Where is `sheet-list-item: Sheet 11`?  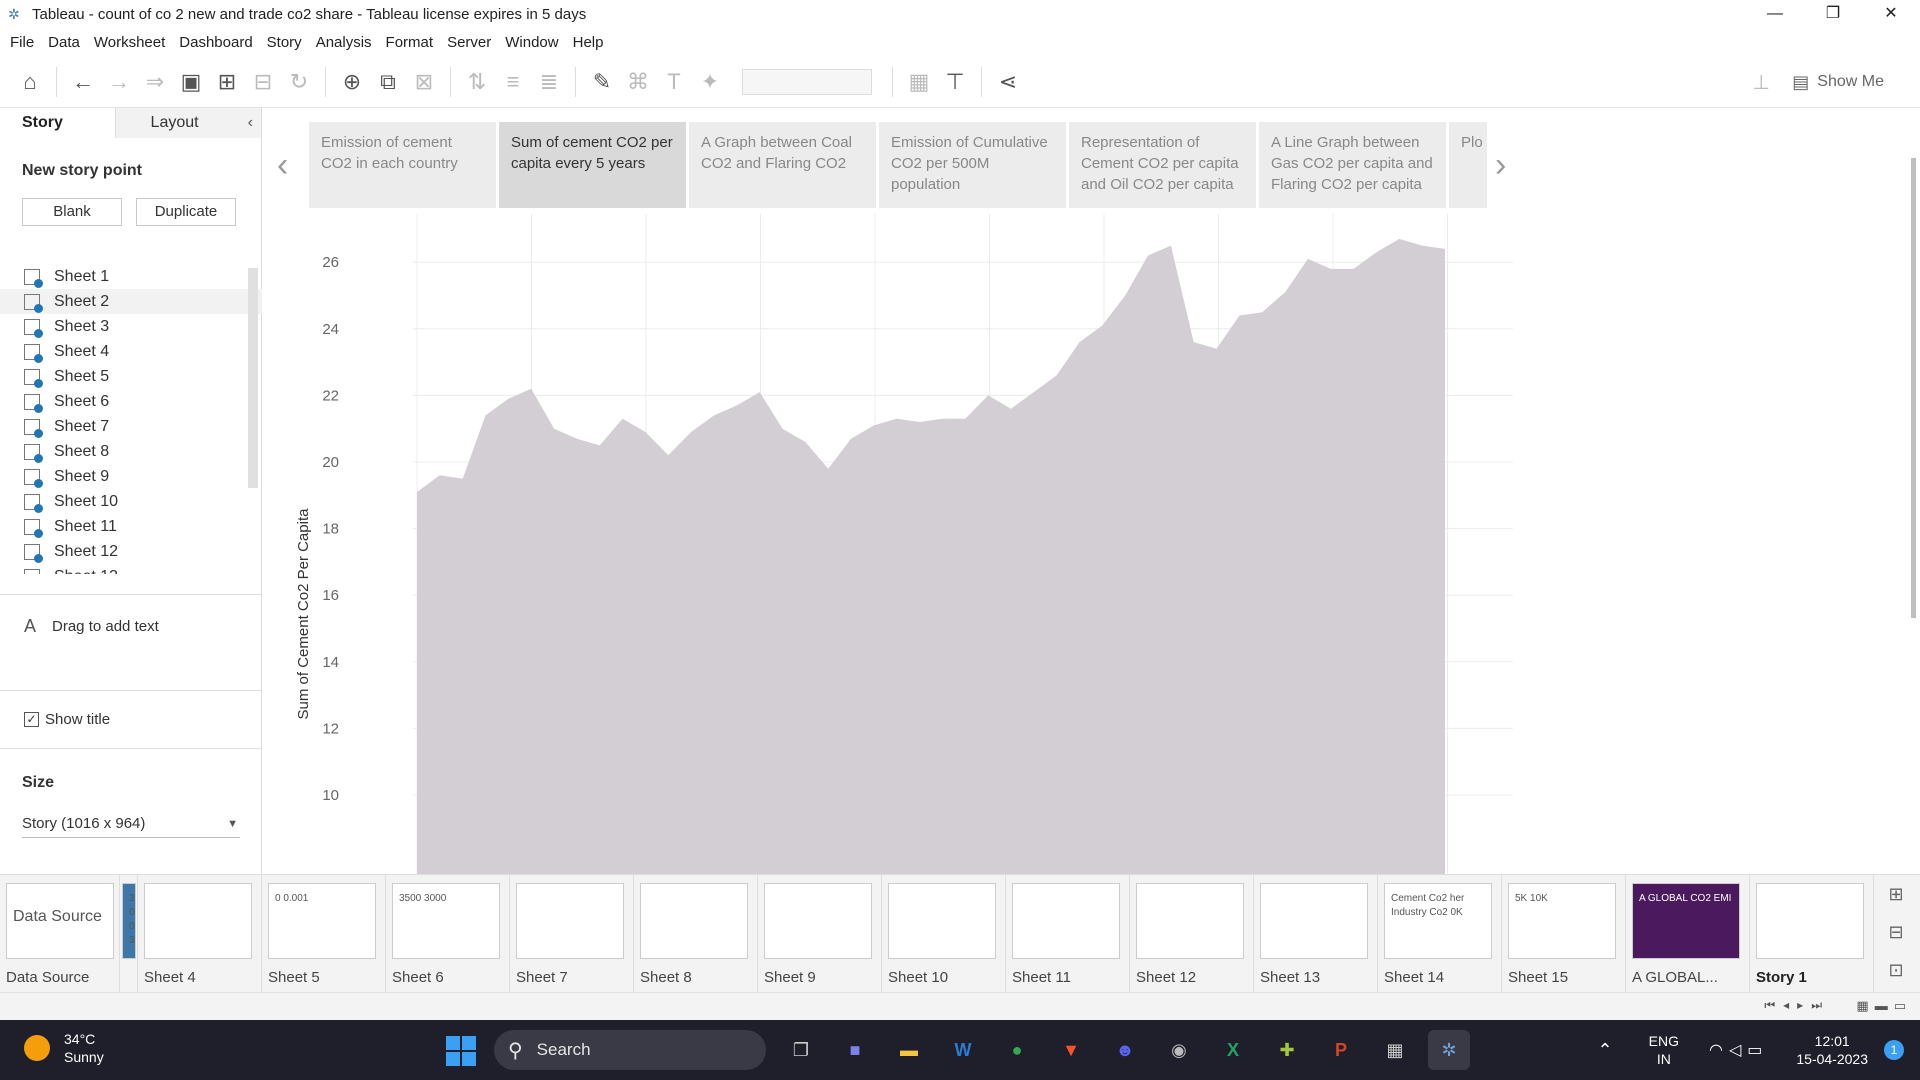 sheet-list-item: Sheet 11 is located at coordinates (131, 526).